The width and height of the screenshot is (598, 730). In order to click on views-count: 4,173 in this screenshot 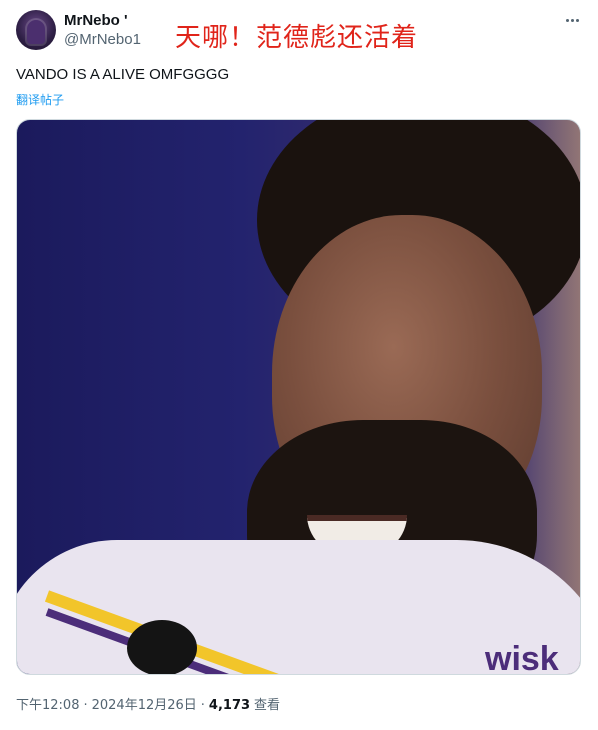, I will do `click(229, 705)`.